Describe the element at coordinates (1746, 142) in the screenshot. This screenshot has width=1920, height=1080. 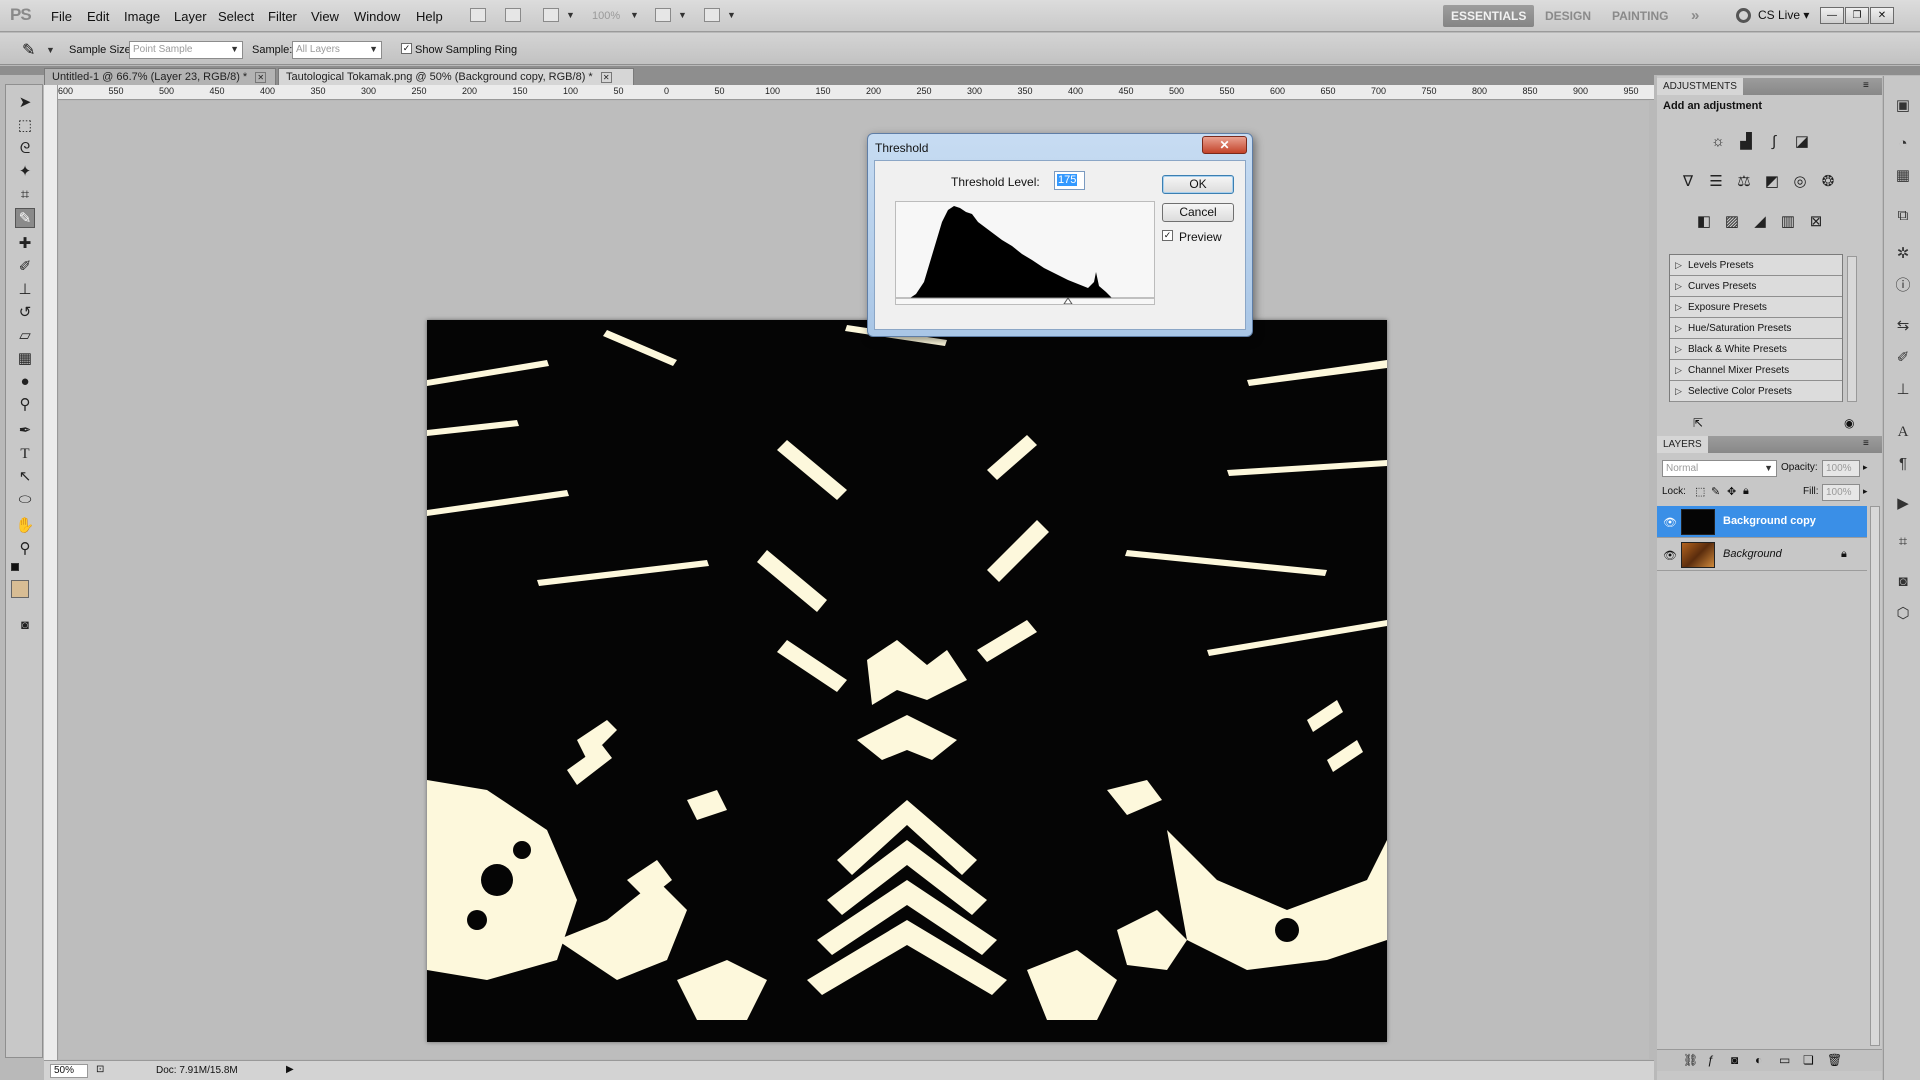
I see `levels-icon: ▟` at that location.